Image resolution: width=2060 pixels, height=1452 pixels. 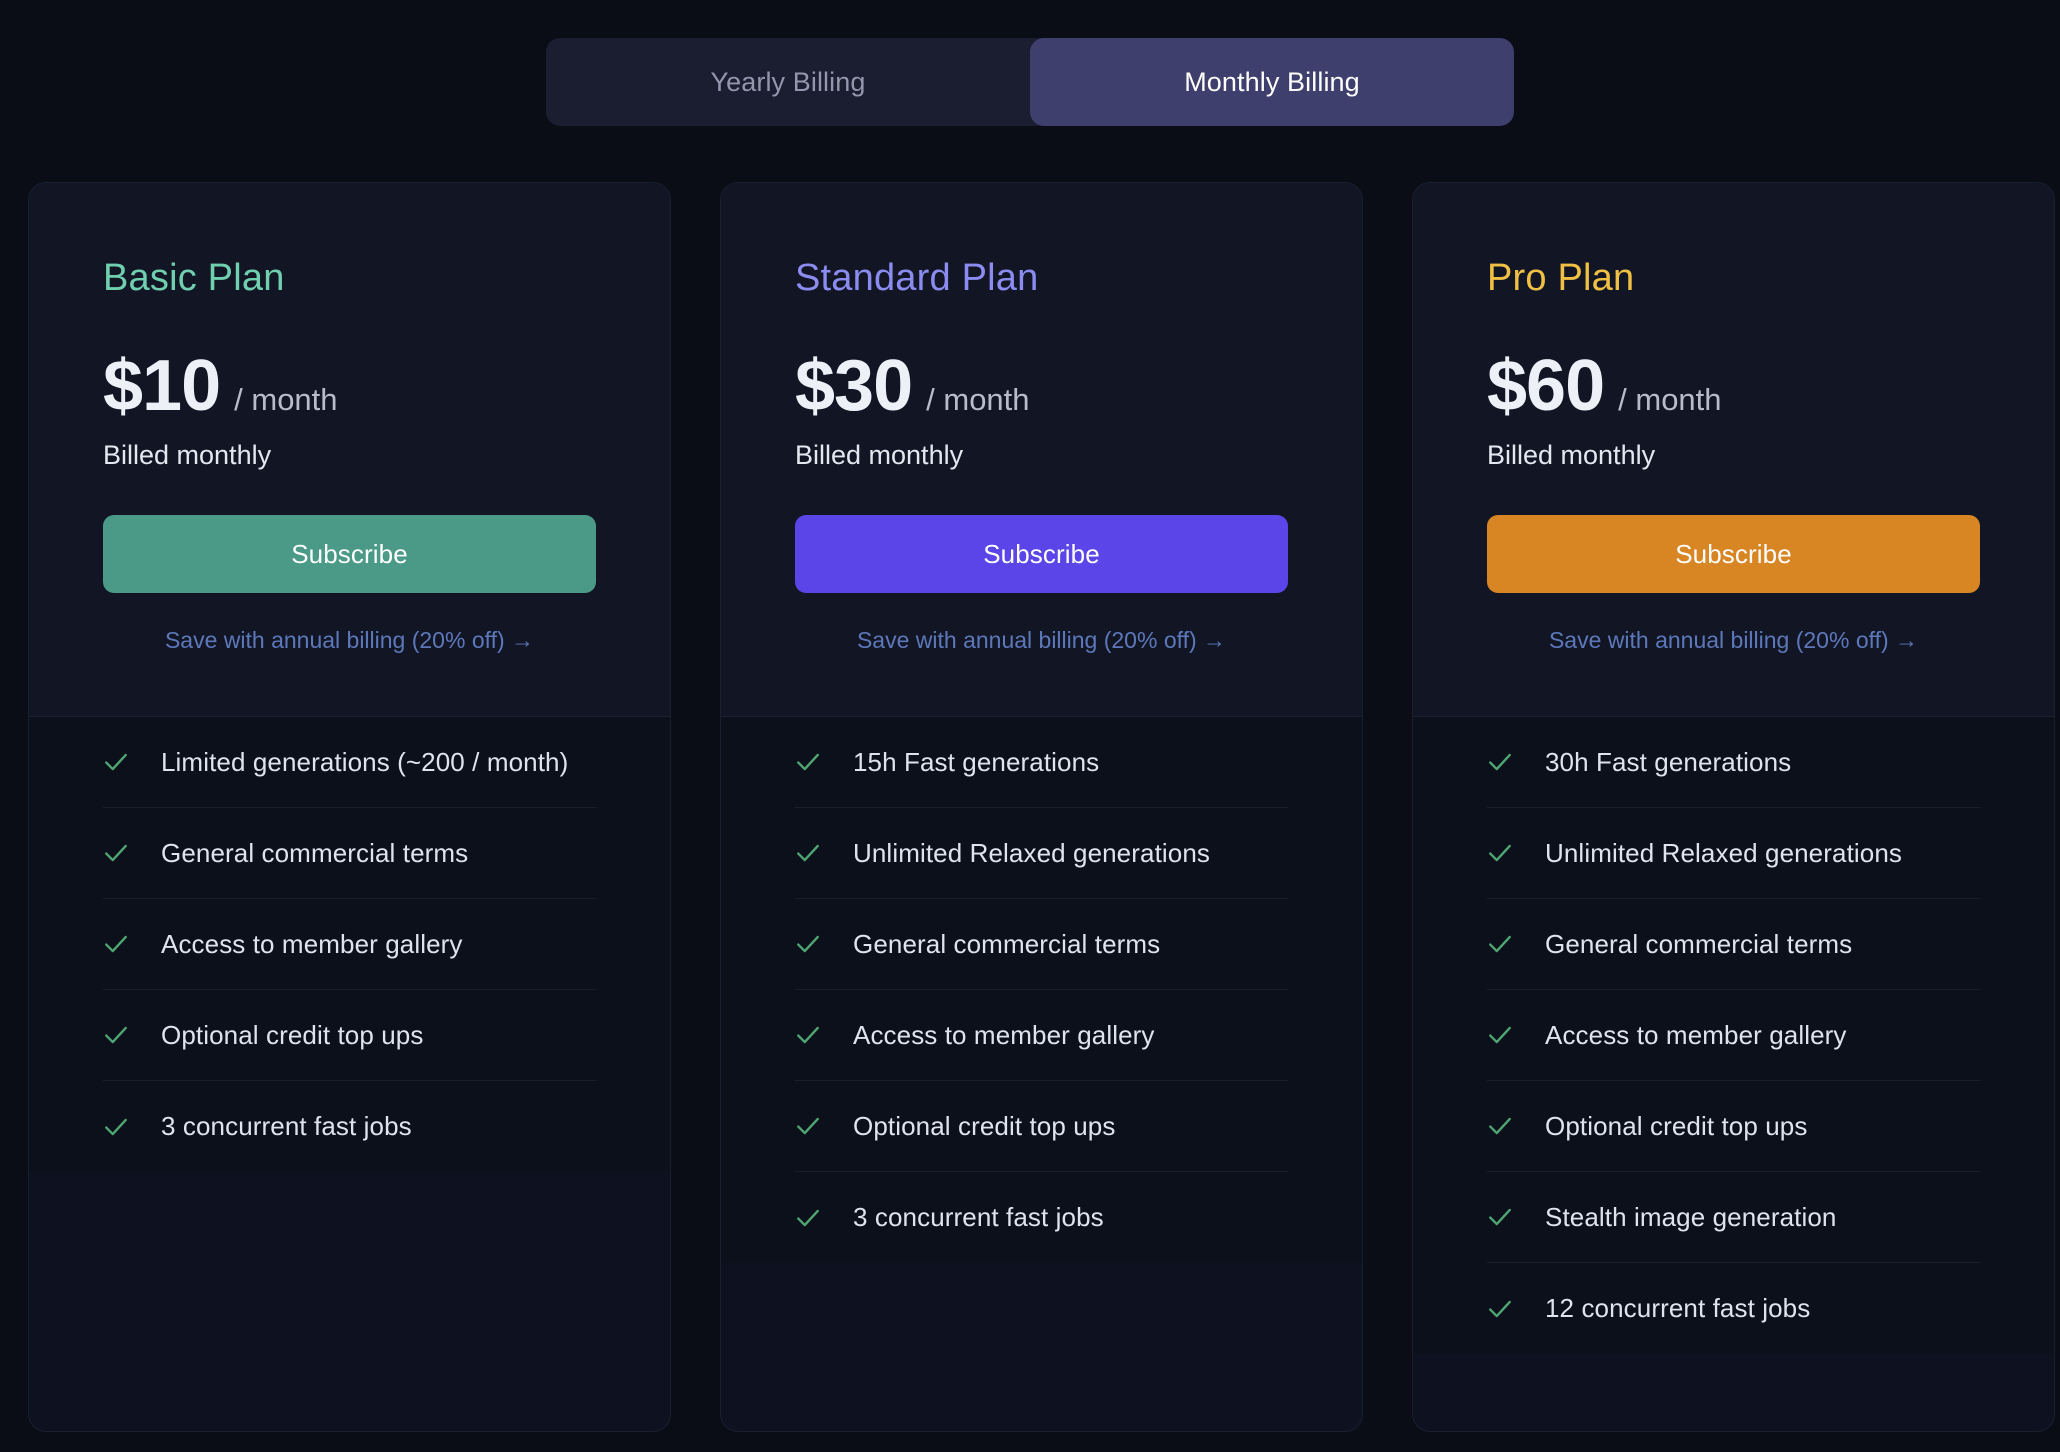 I want to click on feature-label: 12 concurrent fast jobs, so click(x=1678, y=1308).